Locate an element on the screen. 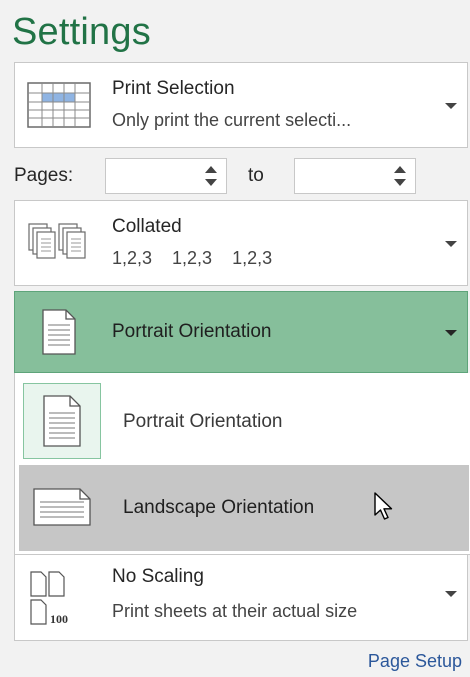 This screenshot has width=470, height=677. pages-row: Pages: to is located at coordinates (235, 176).